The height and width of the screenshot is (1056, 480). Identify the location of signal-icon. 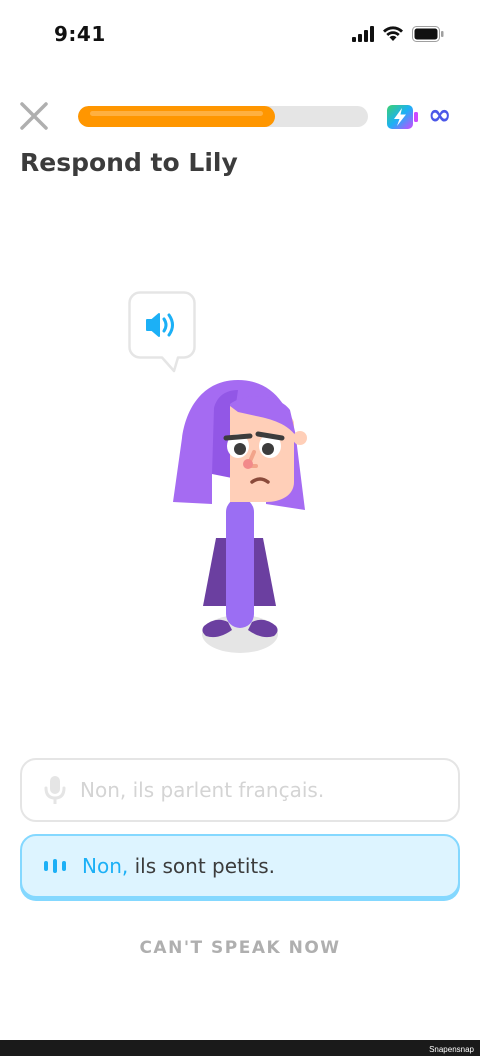
(363, 34).